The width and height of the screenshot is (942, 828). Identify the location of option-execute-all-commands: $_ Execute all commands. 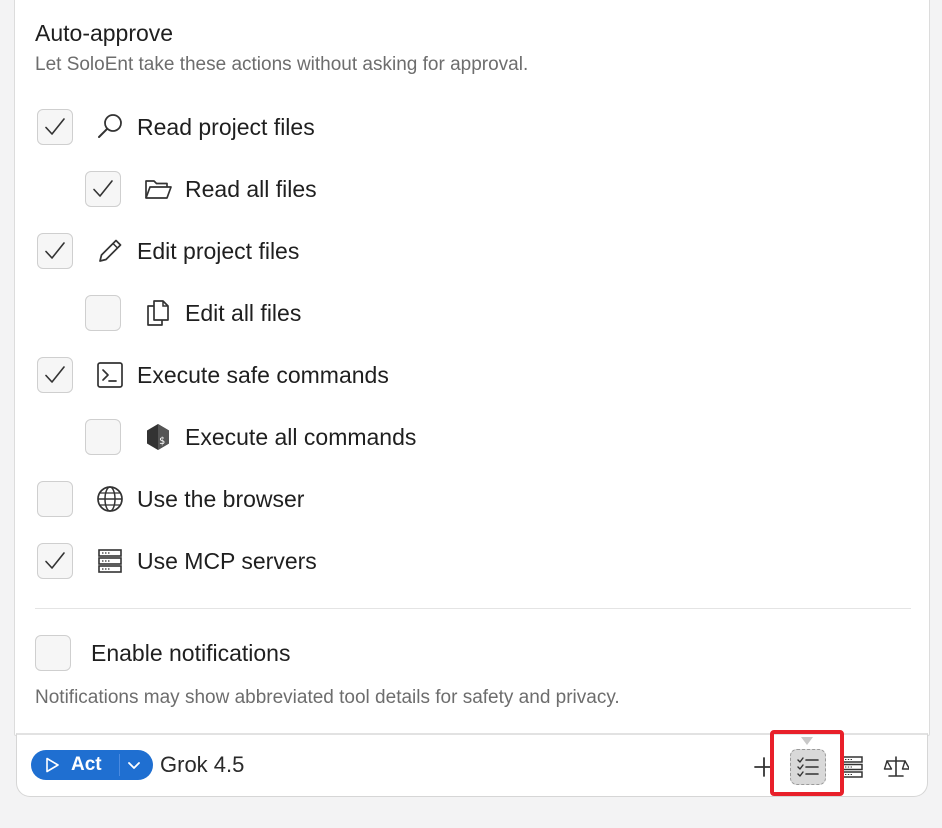
(250, 437).